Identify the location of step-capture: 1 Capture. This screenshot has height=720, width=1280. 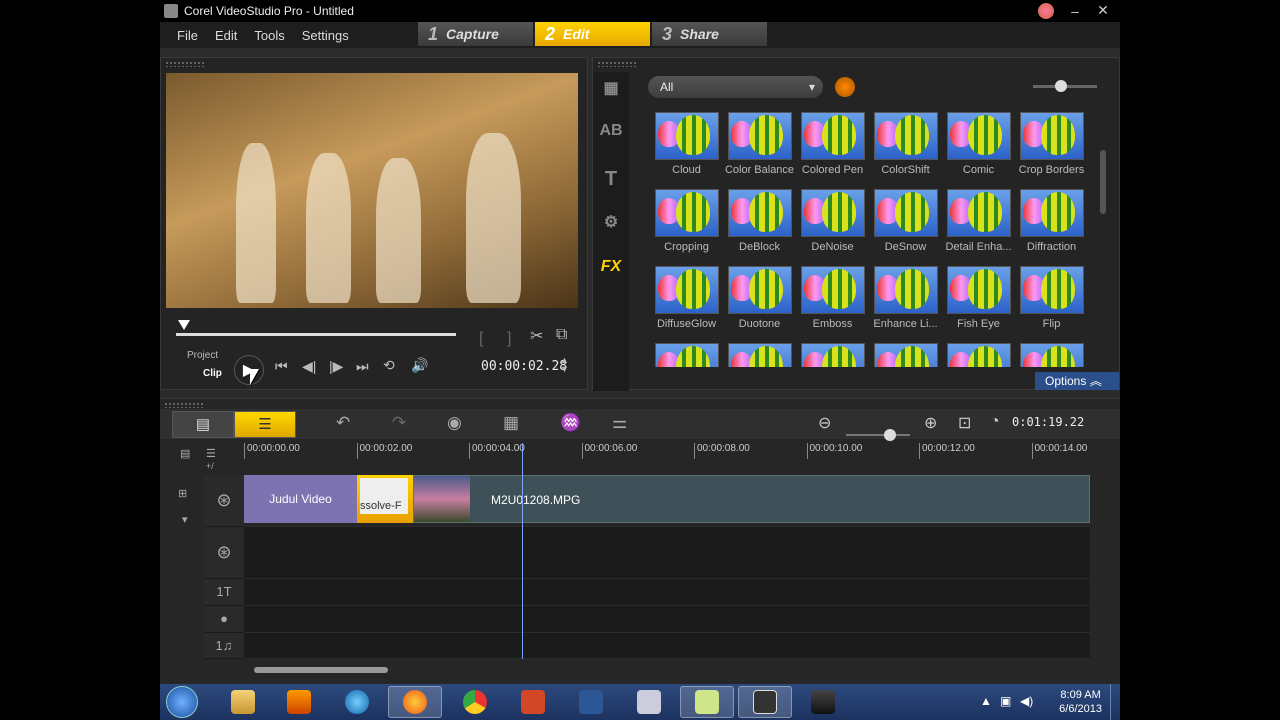
(475, 34).